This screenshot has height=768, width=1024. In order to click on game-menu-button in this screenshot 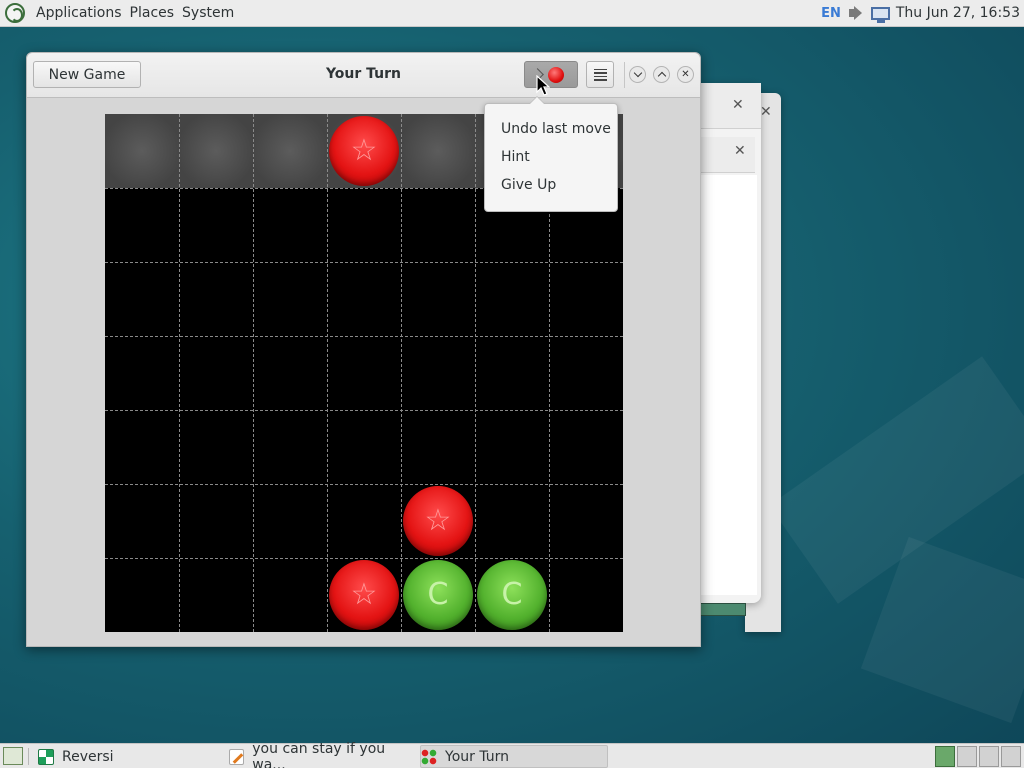, I will do `click(551, 74)`.